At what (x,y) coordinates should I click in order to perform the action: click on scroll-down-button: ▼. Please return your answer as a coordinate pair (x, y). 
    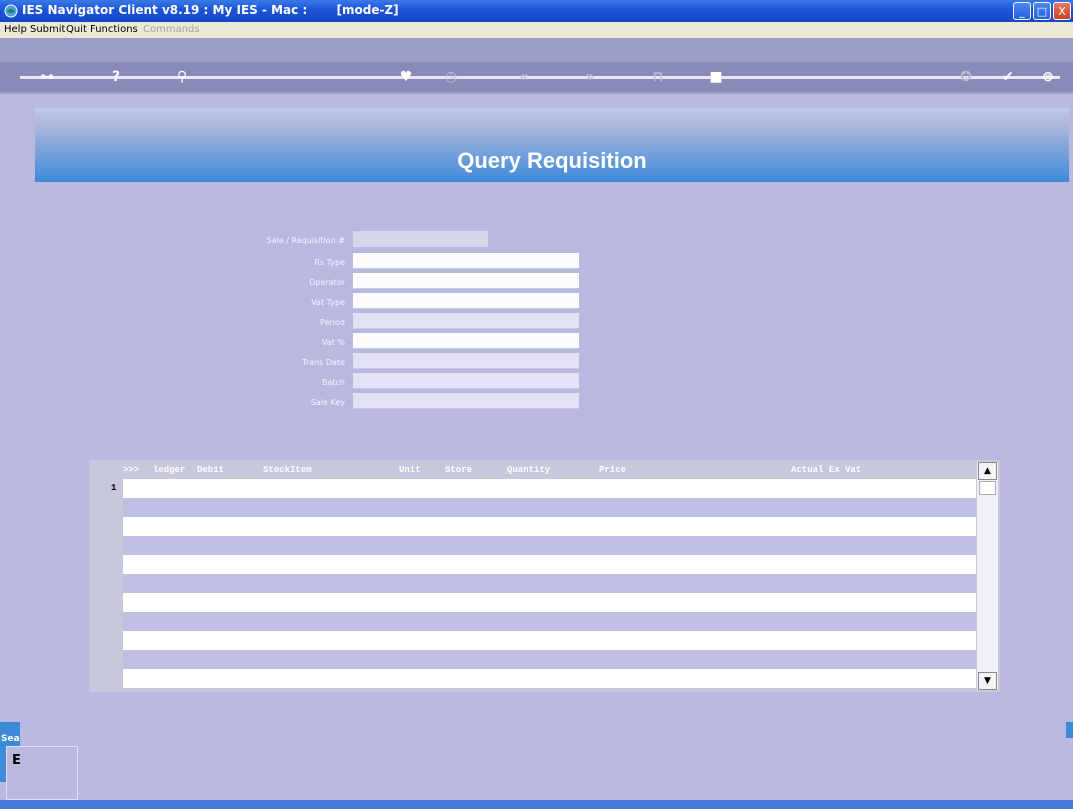
    Looking at the image, I should click on (987, 681).